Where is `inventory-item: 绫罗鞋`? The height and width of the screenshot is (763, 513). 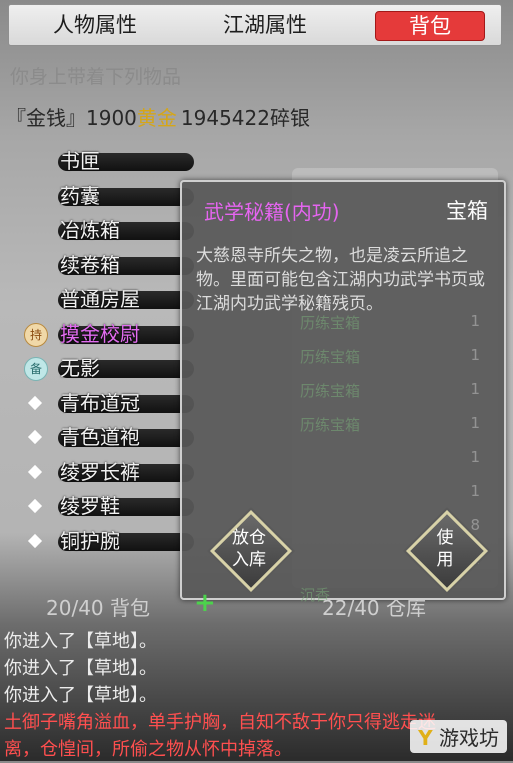
inventory-item: 绫罗鞋 is located at coordinates (106, 506).